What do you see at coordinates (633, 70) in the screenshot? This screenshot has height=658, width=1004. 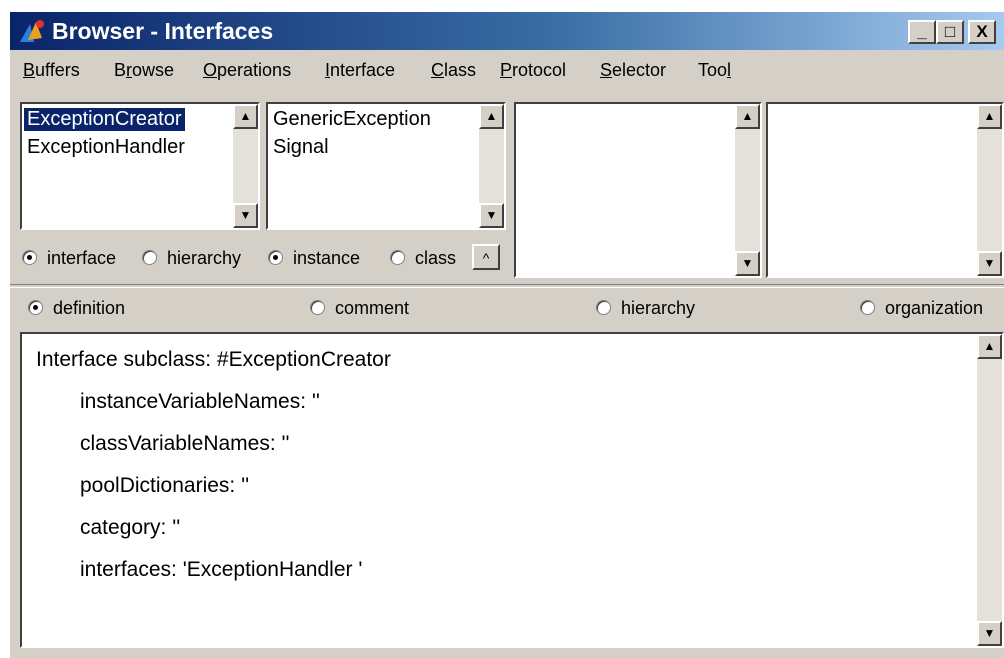 I see `menu-selector: Selector` at bounding box center [633, 70].